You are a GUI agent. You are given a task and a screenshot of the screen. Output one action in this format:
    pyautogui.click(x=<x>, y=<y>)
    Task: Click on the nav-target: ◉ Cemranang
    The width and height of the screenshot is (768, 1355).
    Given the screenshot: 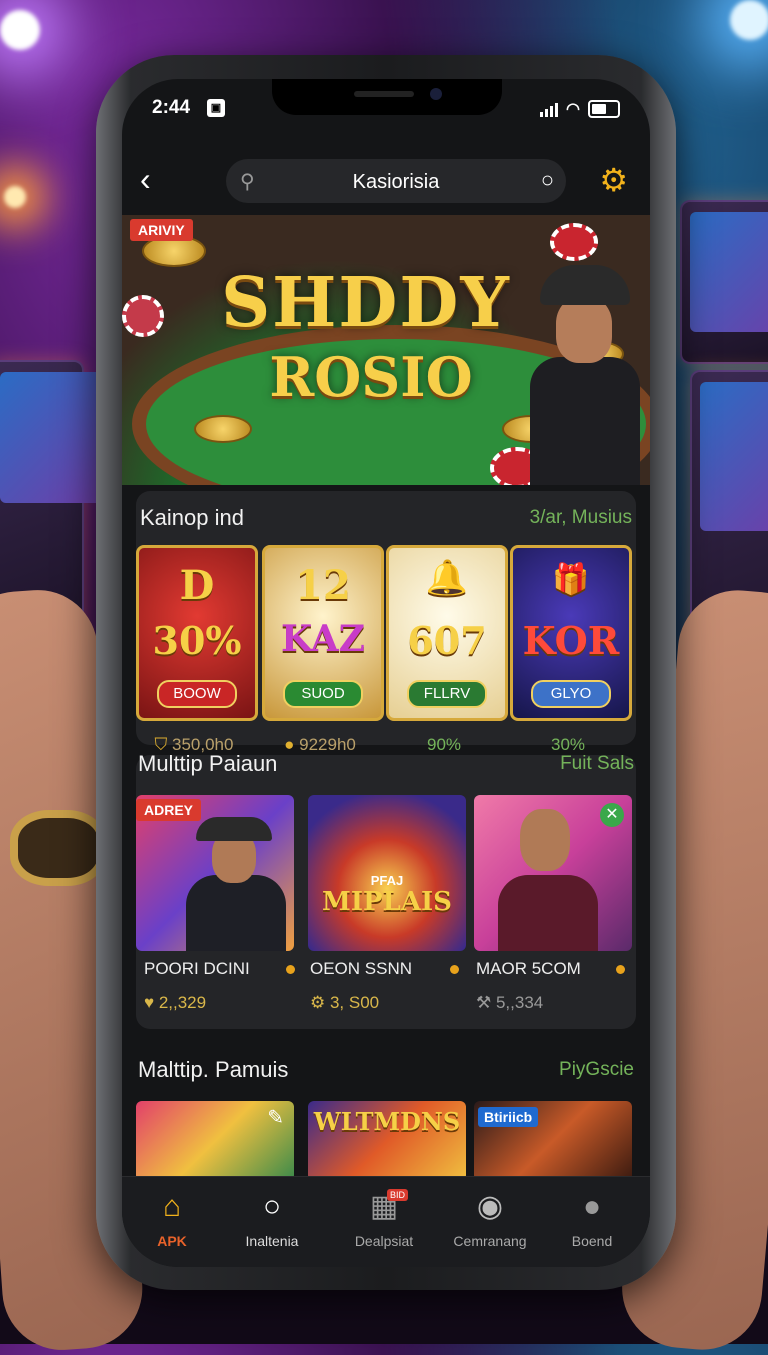 What is the action you would take?
    pyautogui.click(x=490, y=1219)
    